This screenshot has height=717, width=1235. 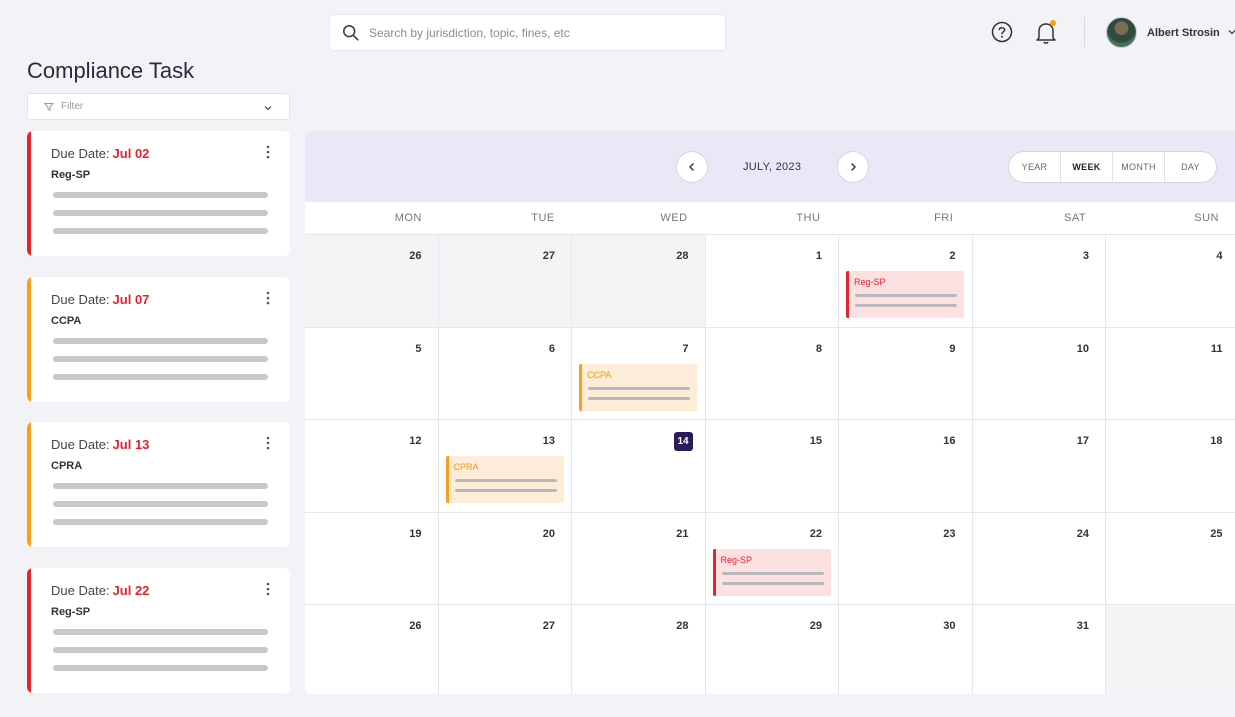 I want to click on calendar-day-cell: 4, so click(x=1170, y=280).